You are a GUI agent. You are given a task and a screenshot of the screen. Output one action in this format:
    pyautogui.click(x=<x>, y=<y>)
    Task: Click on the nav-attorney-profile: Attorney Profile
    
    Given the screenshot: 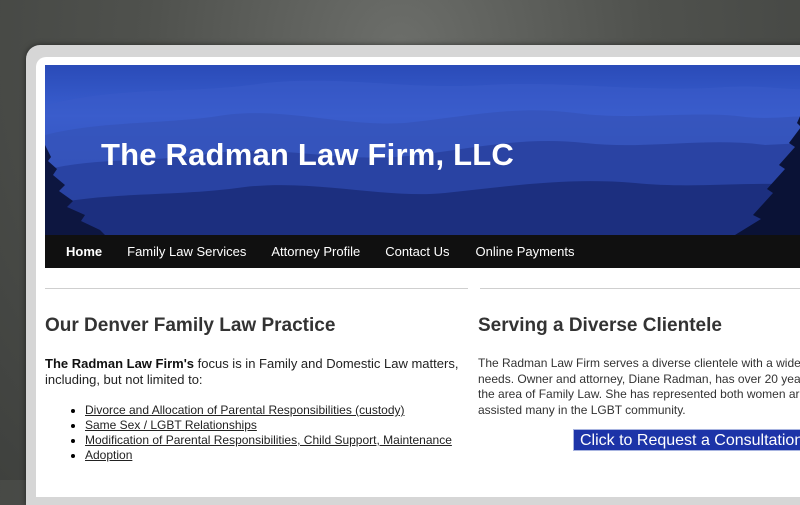 What is the action you would take?
    pyautogui.click(x=315, y=251)
    